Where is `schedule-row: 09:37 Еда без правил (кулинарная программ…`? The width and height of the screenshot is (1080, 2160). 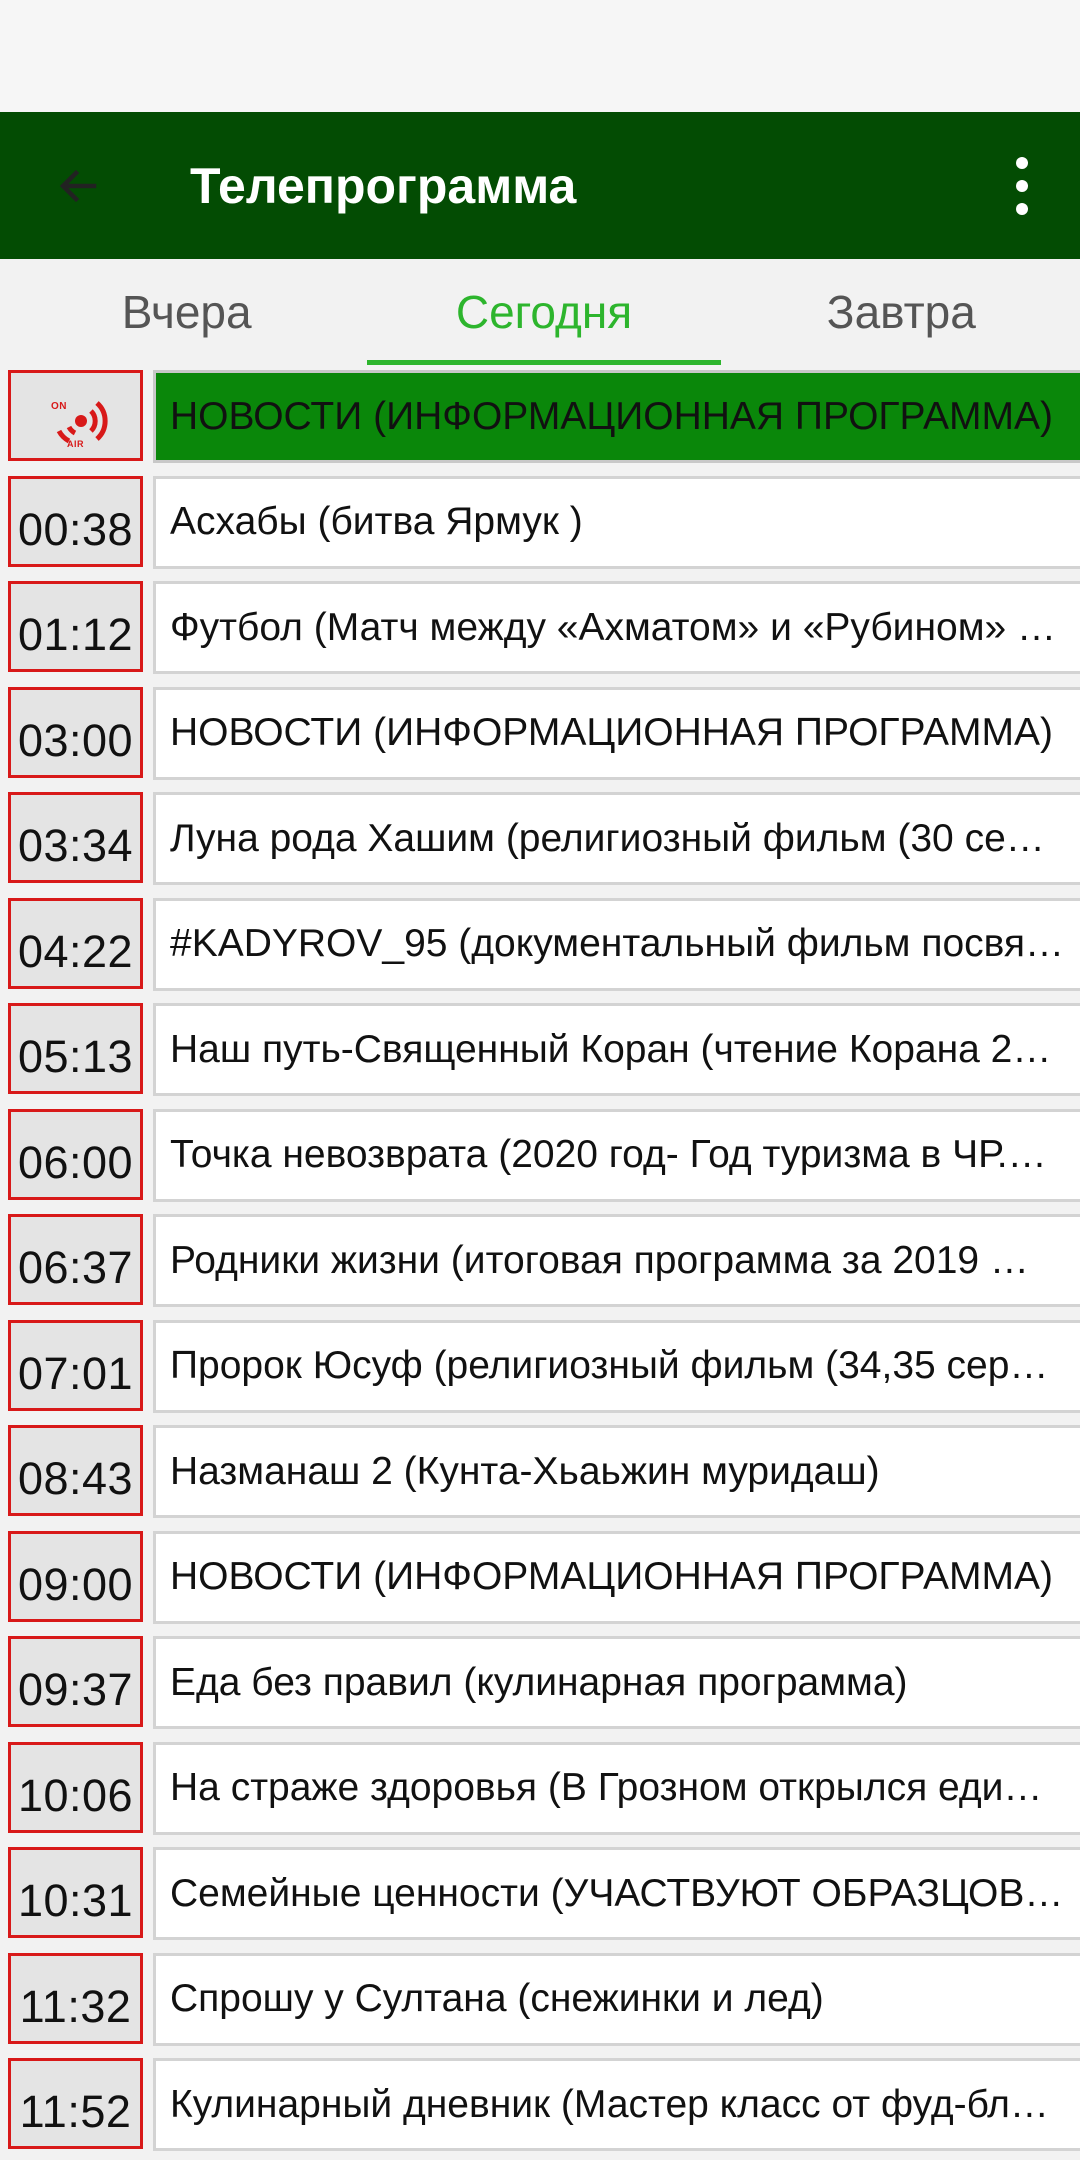 schedule-row: 09:37 Еда без правил (кулинарная программ… is located at coordinates (540, 1681).